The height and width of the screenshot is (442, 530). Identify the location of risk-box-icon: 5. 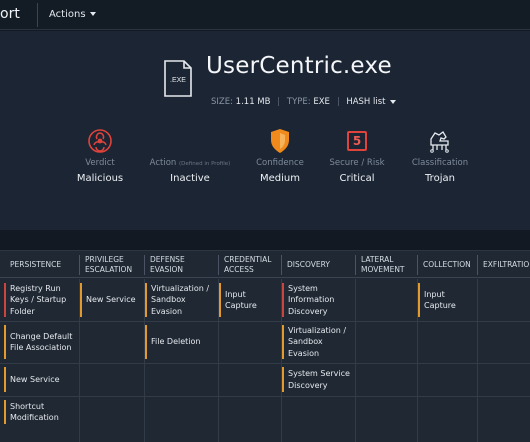
(357, 141).